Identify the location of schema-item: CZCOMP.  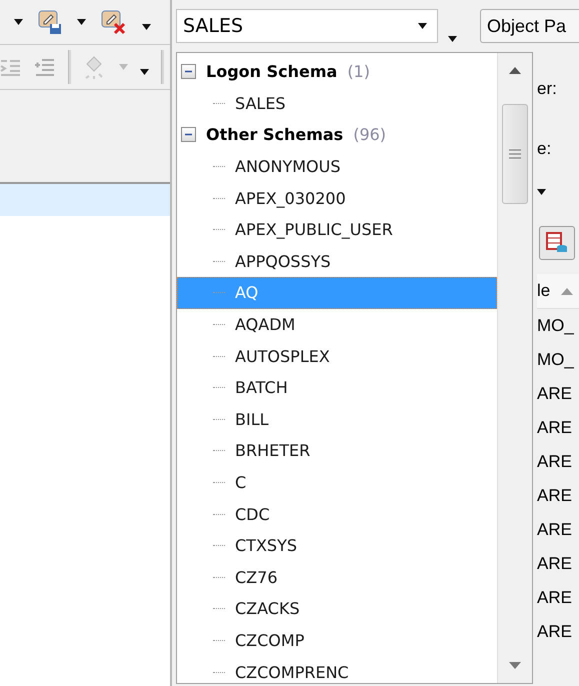
(337, 640).